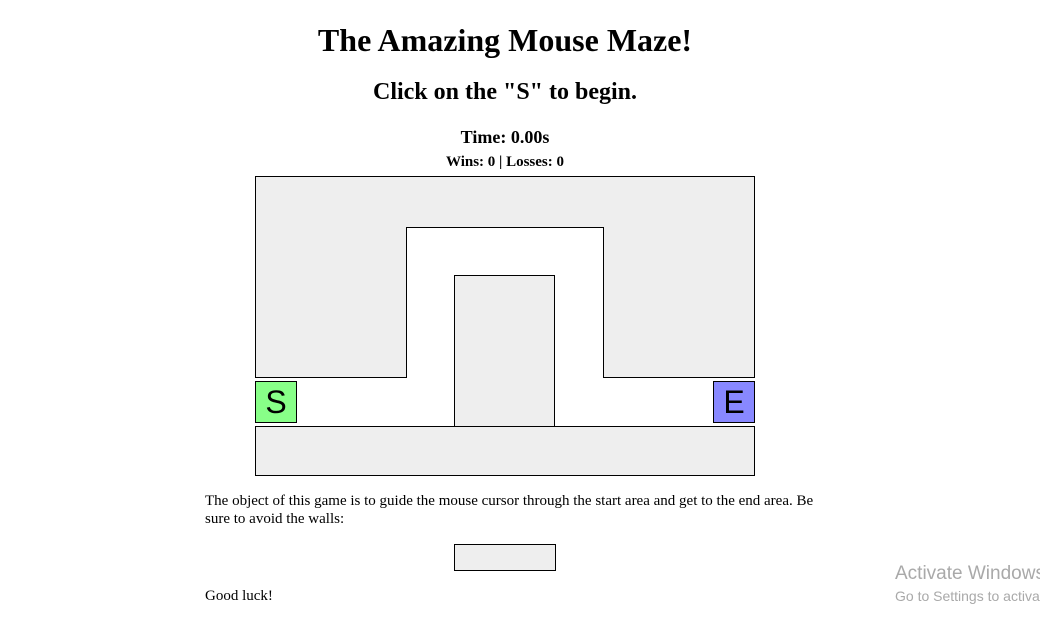 The height and width of the screenshot is (638, 1040). What do you see at coordinates (505, 40) in the screenshot?
I see `page-title: The Amazing Mouse Maze!` at bounding box center [505, 40].